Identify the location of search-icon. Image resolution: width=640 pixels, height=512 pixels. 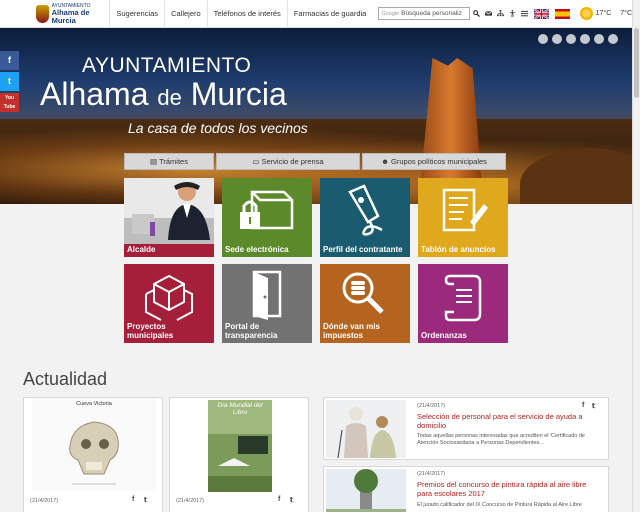
(476, 13).